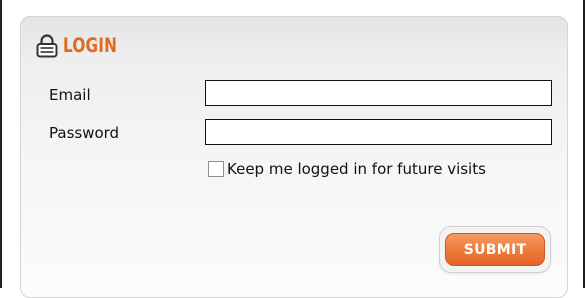 The height and width of the screenshot is (298, 586). I want to click on remember-me-option: Keep me logged in for future visits, so click(347, 169).